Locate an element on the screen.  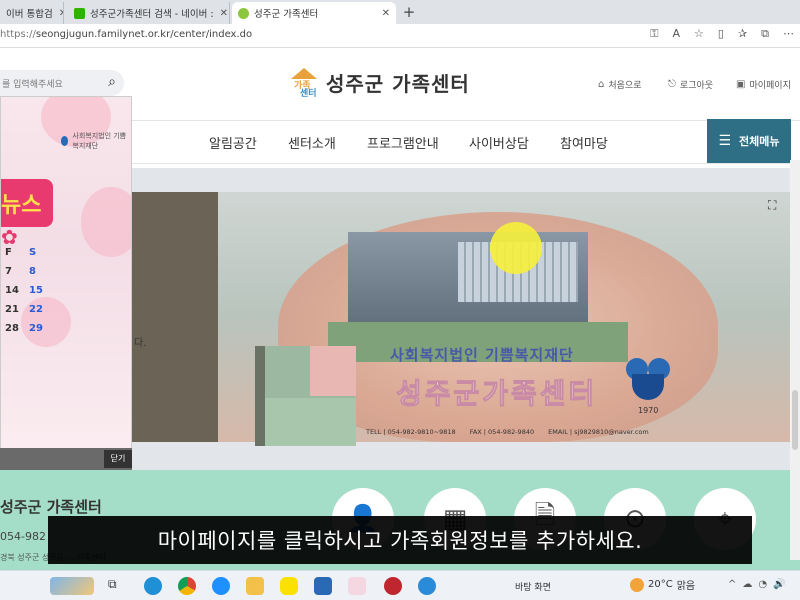
cursor-highlight is located at coordinates (516, 248).